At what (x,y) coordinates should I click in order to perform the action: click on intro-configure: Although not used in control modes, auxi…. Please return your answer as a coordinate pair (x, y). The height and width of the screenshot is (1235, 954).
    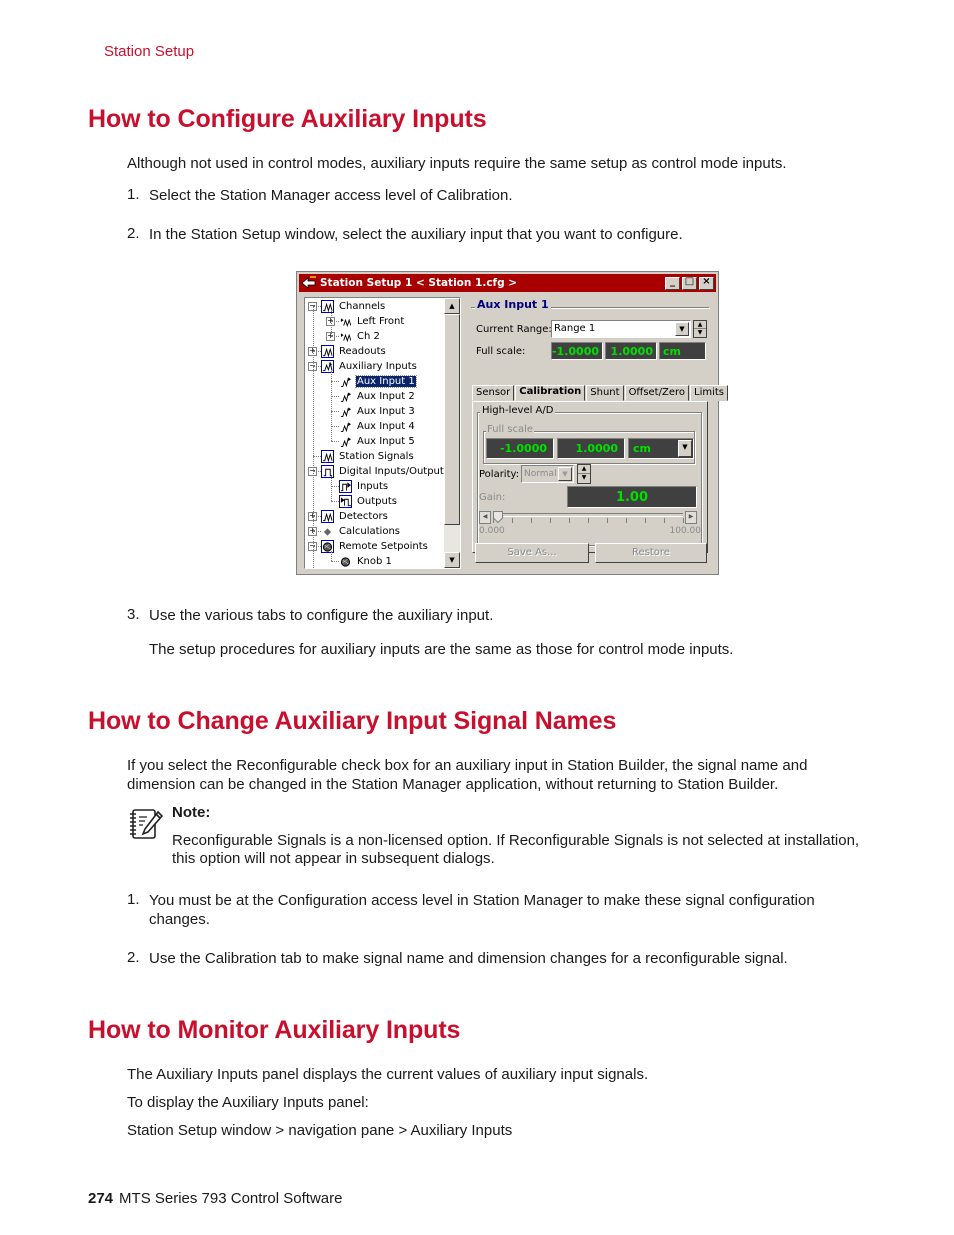
    Looking at the image, I should click on (457, 163).